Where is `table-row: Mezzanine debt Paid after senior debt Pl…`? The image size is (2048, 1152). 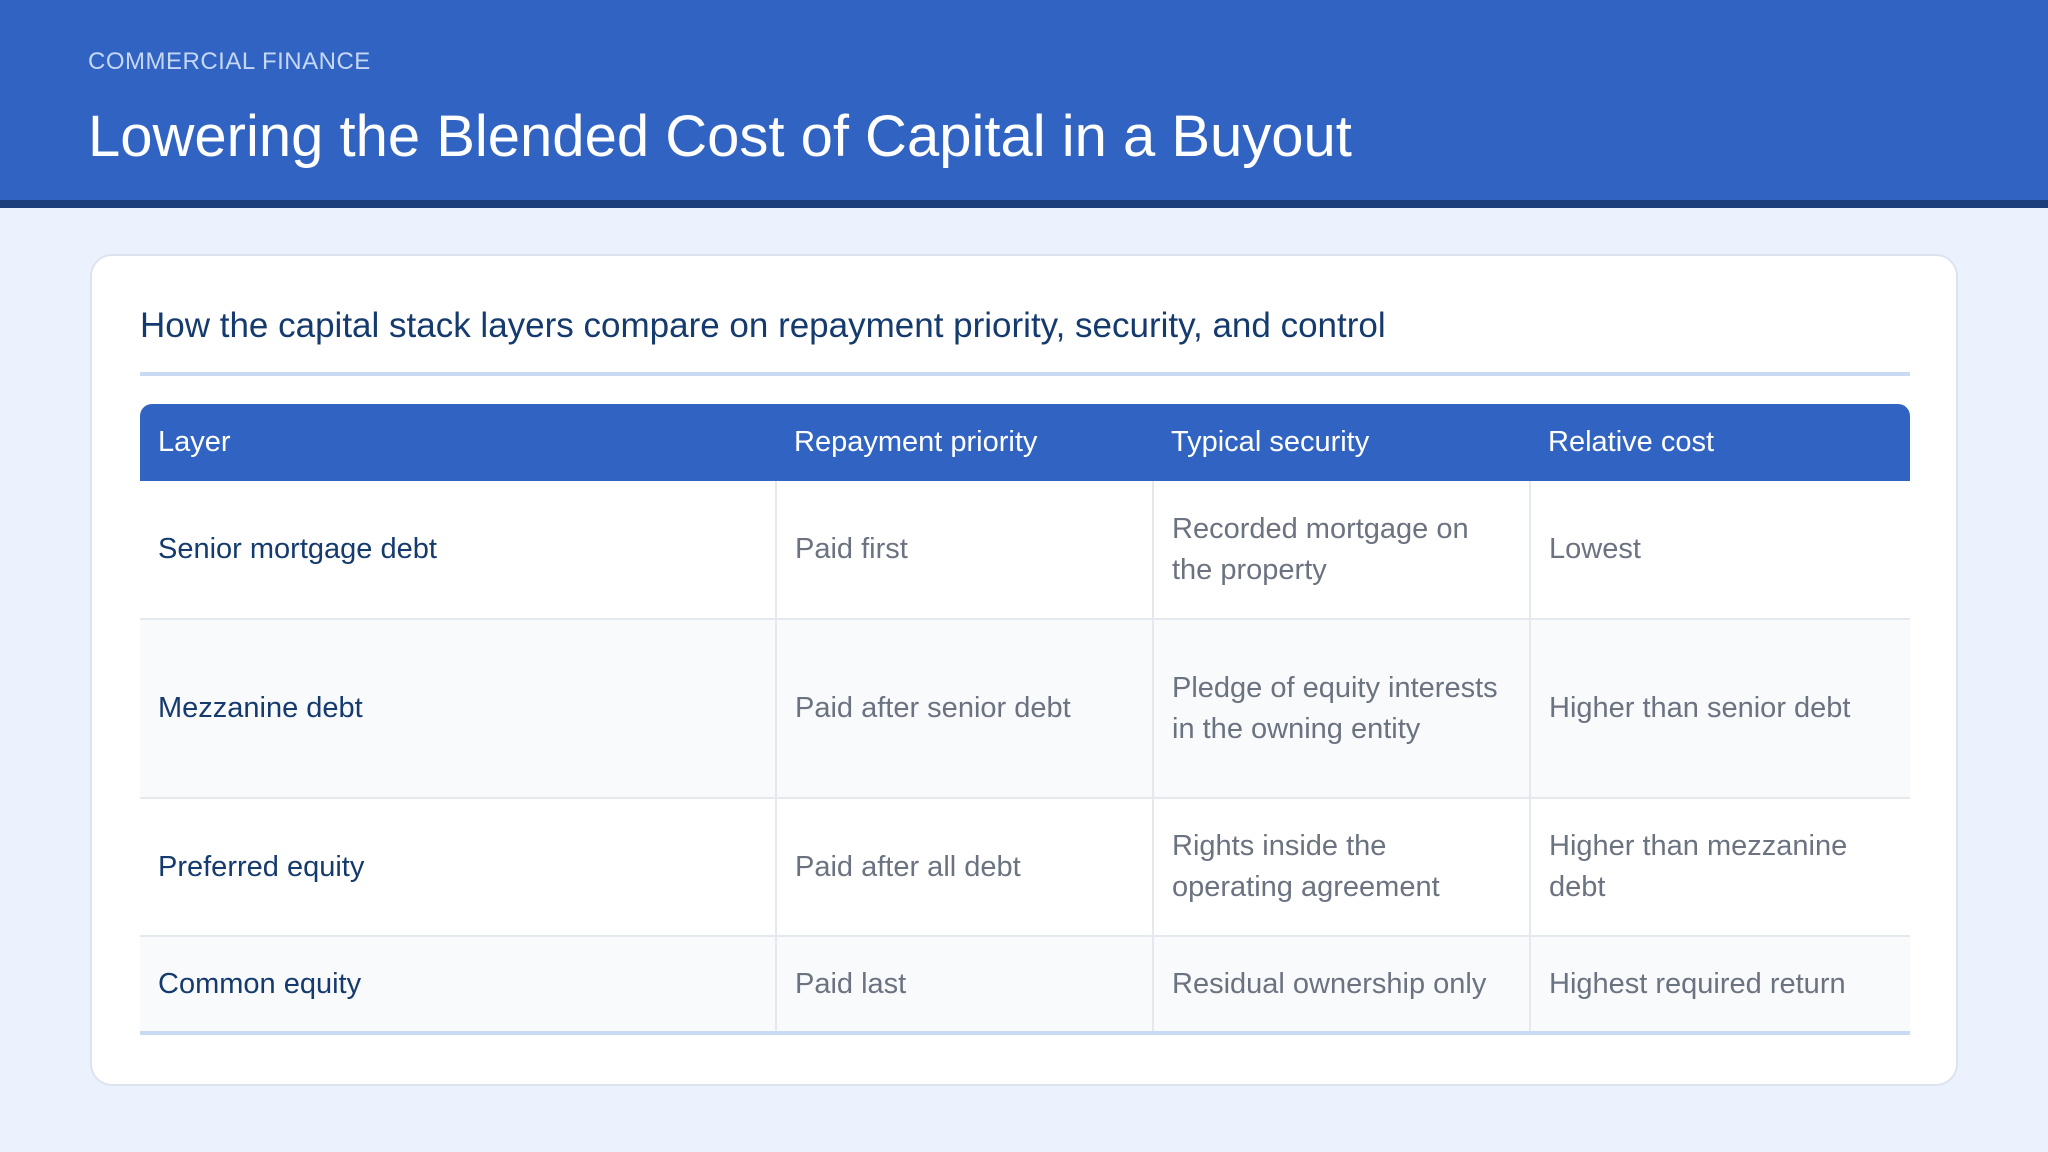
table-row: Mezzanine debt Paid after senior debt Pl… is located at coordinates (1025, 709).